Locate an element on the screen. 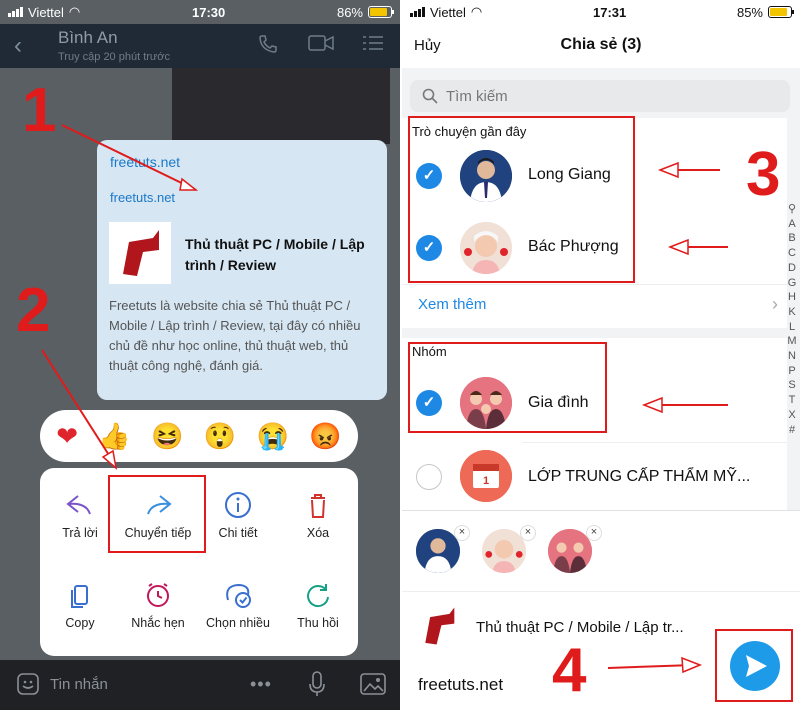  step-number-1: 1 is located at coordinates (39, 110).